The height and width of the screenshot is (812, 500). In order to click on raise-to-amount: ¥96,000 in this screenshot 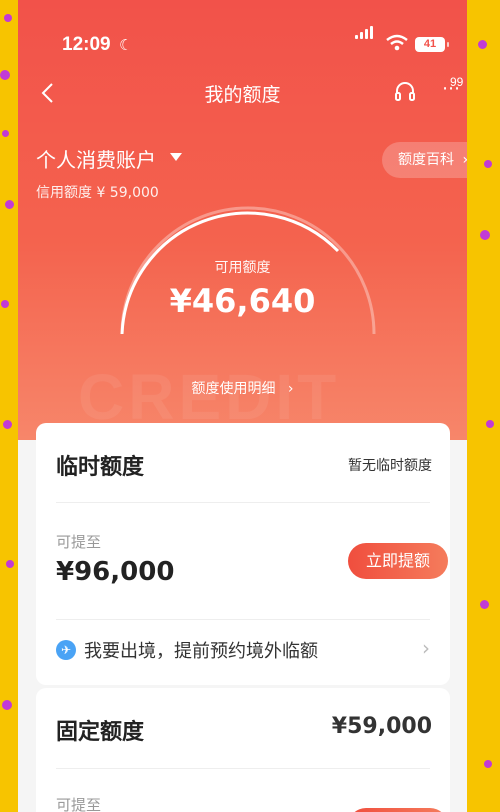, I will do `click(115, 572)`.